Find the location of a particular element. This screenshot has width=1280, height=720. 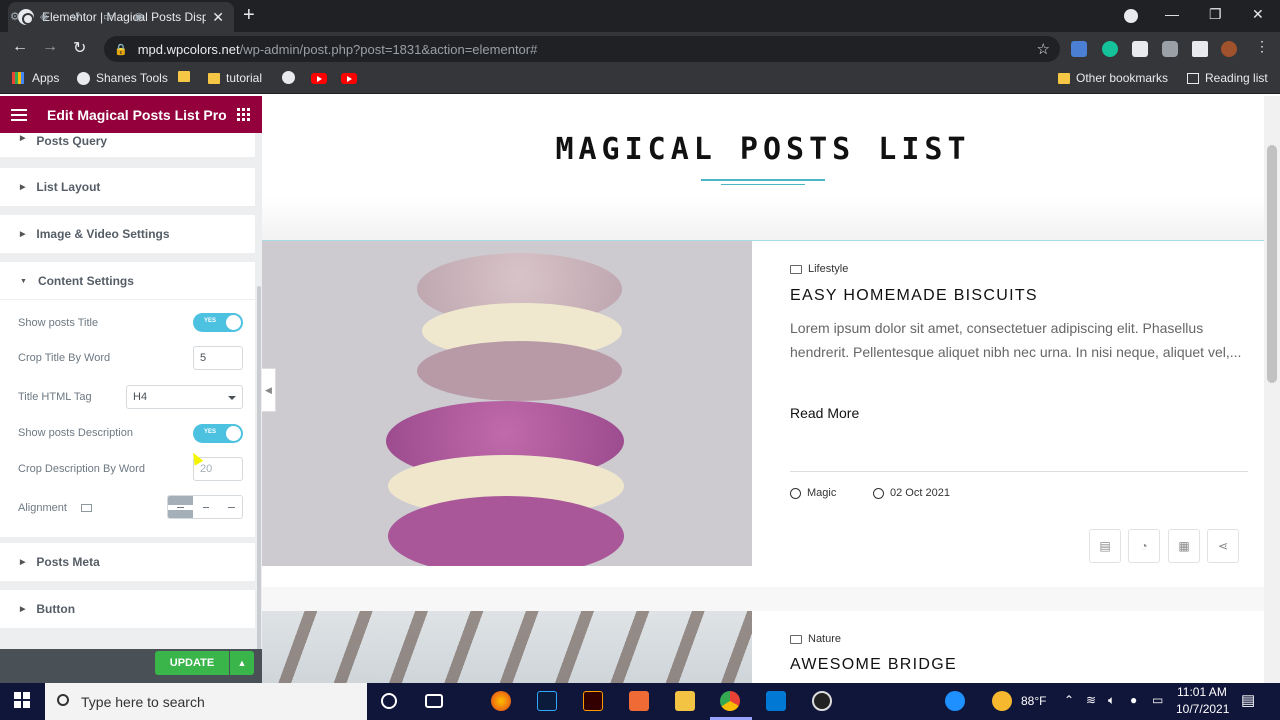

post-category: Lifestyle is located at coordinates (819, 269).